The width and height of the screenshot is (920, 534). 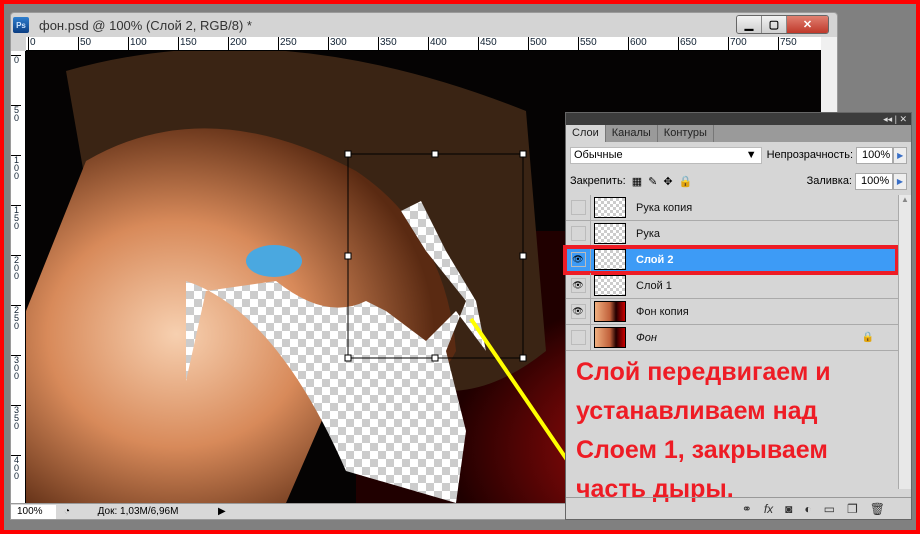 I want to click on tab-channels: Каналы, so click(x=632, y=133).